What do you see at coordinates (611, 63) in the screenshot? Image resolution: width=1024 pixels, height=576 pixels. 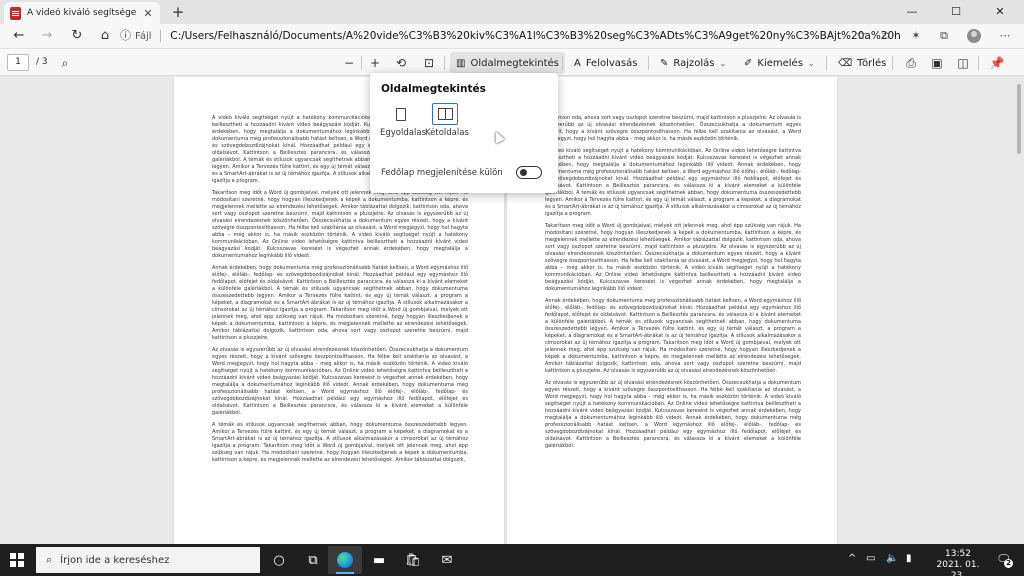 I see `read-aloud-label: Felolvasás` at bounding box center [611, 63].